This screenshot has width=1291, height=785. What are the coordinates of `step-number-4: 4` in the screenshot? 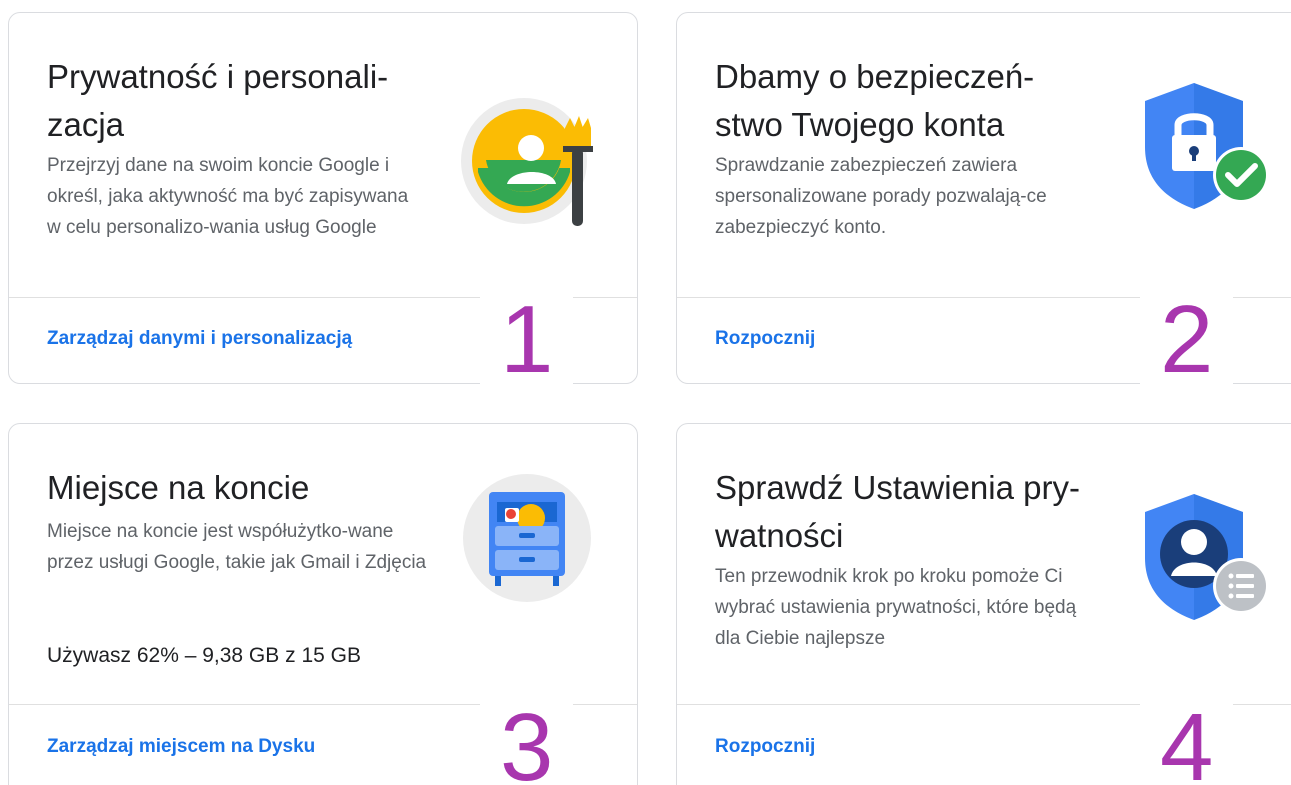 It's located at (1187, 742).